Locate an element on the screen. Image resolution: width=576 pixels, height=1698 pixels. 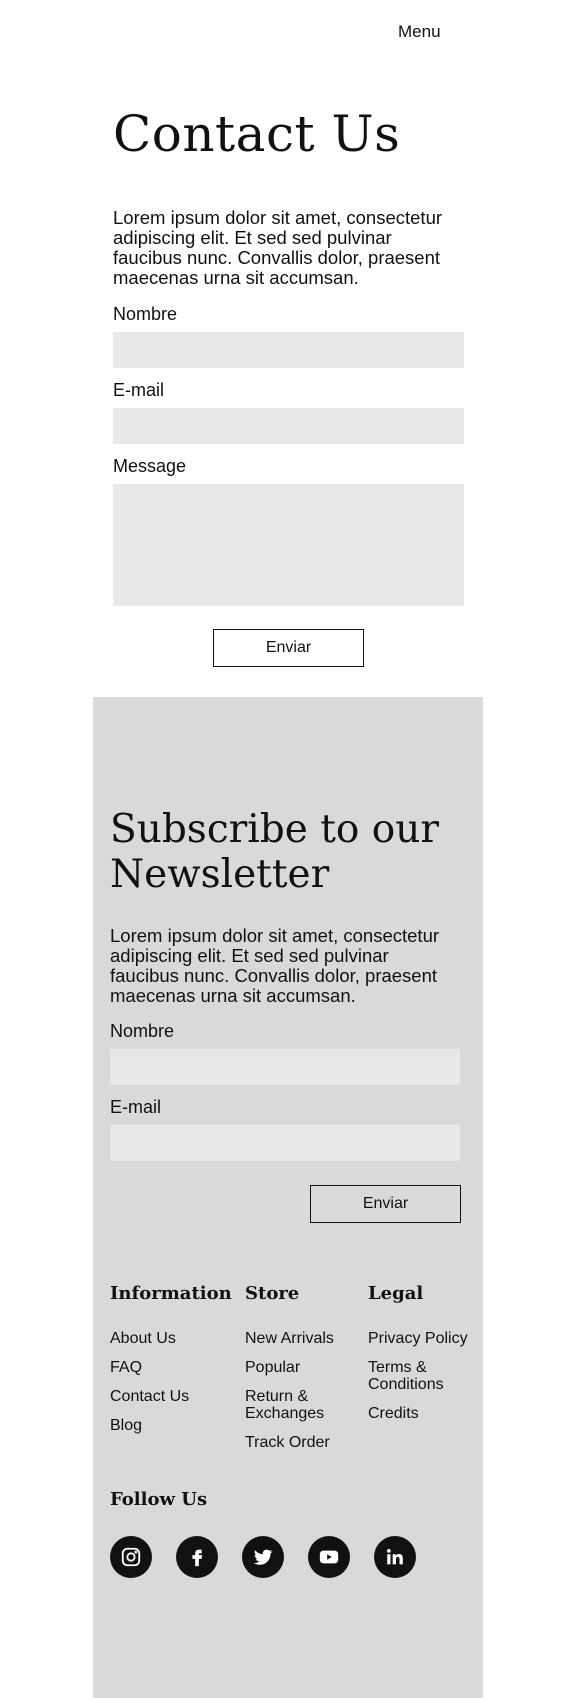
menu-button: Menu is located at coordinates (419, 32).